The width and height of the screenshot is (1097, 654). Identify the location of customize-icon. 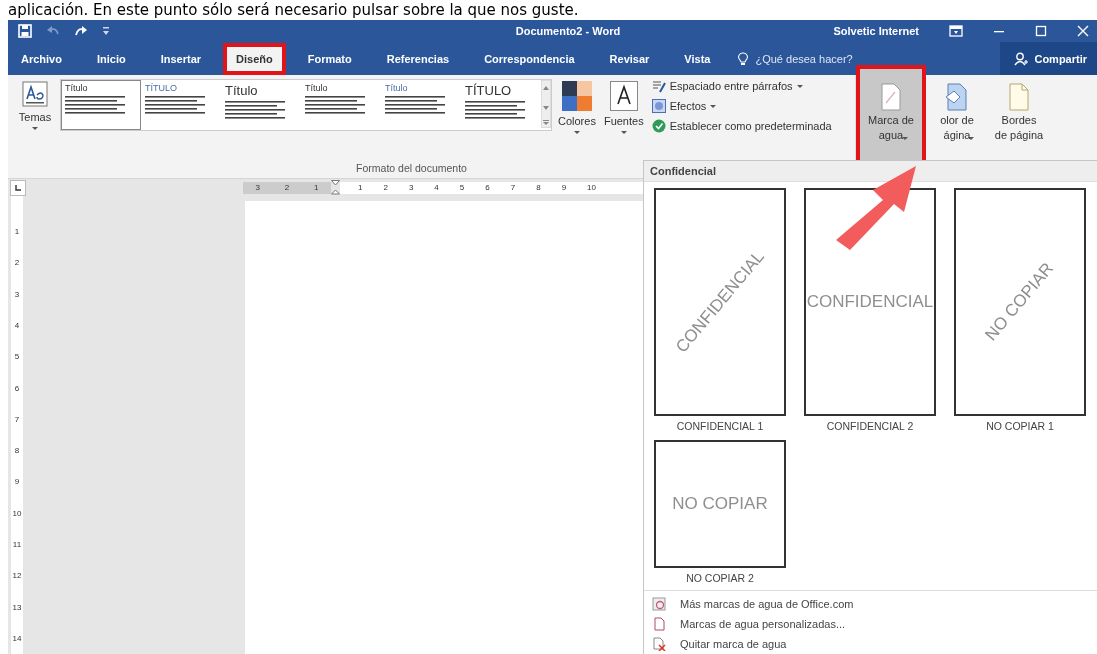
(106, 31).